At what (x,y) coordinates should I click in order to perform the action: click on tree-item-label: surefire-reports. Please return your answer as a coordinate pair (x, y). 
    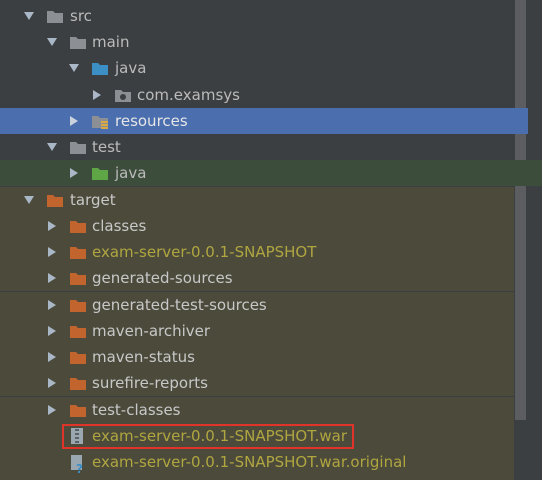
    Looking at the image, I should click on (150, 383).